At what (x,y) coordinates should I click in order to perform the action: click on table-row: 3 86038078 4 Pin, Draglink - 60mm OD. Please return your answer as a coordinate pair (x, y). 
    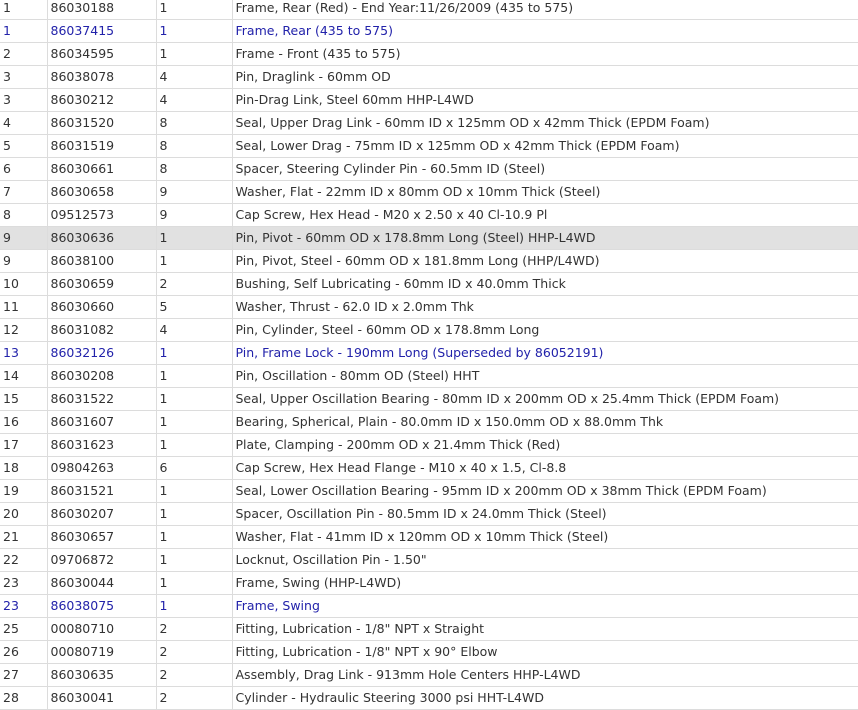
    Looking at the image, I should click on (429, 77).